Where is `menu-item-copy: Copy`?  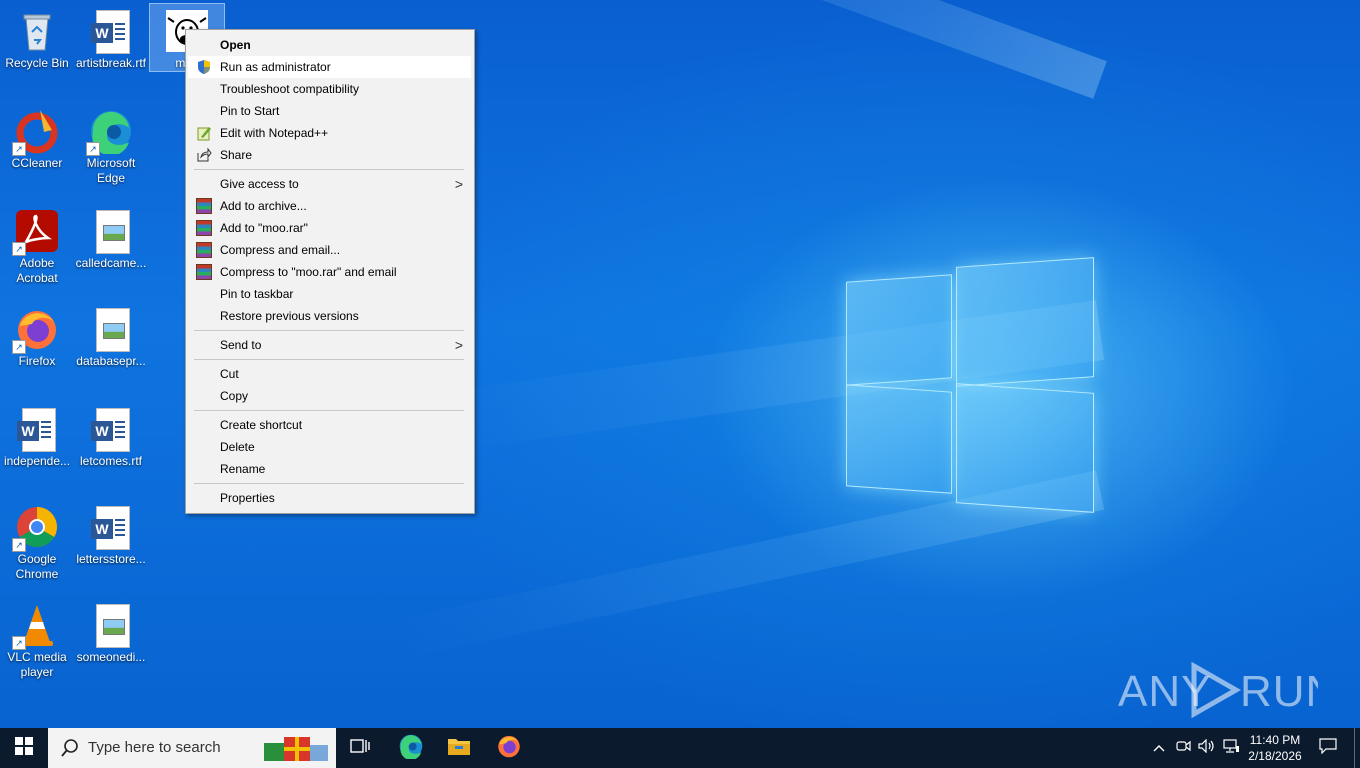
menu-item-copy: Copy is located at coordinates (329, 396).